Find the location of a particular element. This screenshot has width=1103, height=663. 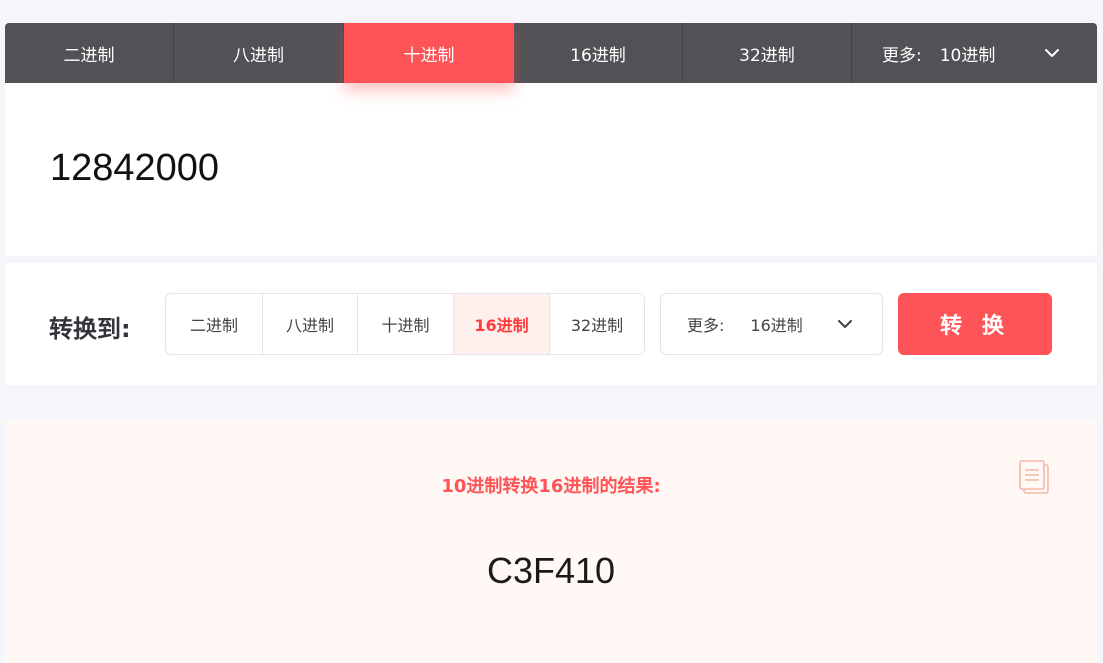

convert-button: 转 换 is located at coordinates (975, 324).